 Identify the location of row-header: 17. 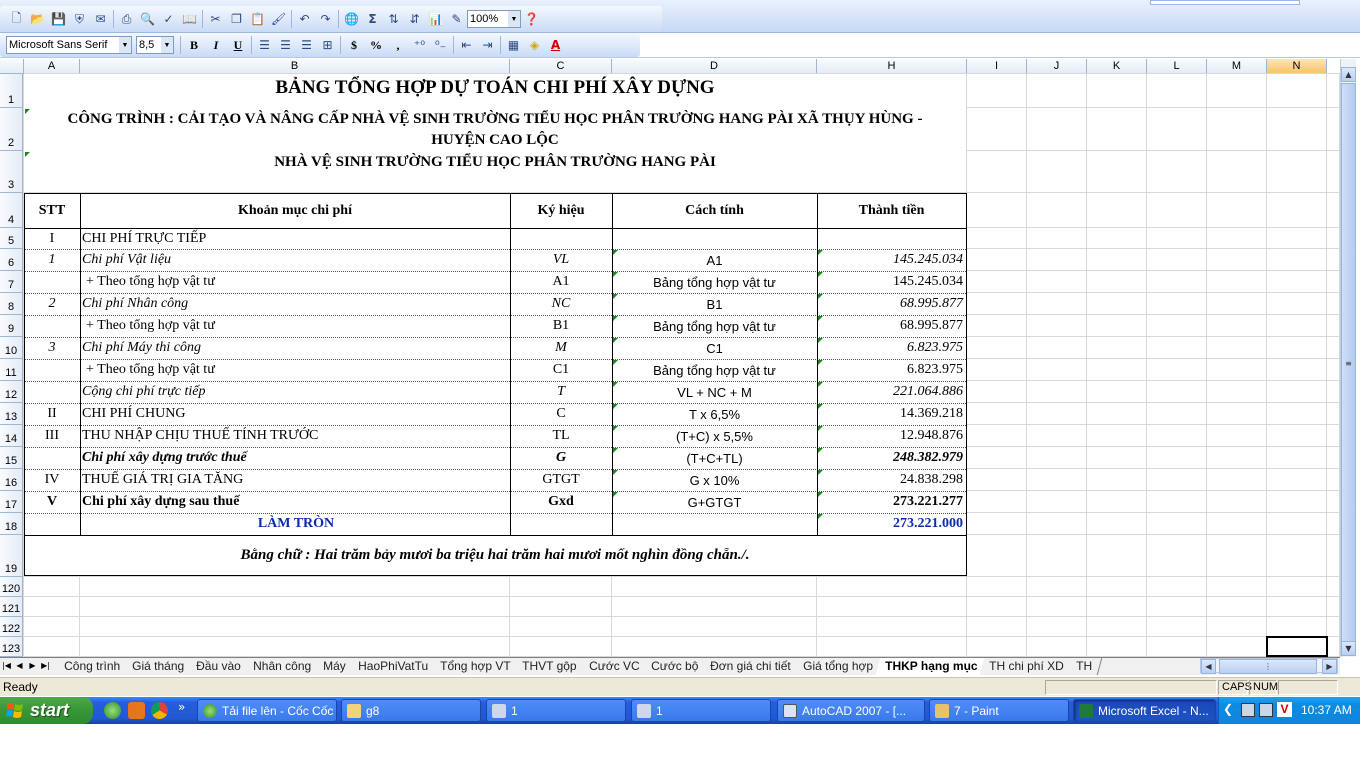
(11, 502).